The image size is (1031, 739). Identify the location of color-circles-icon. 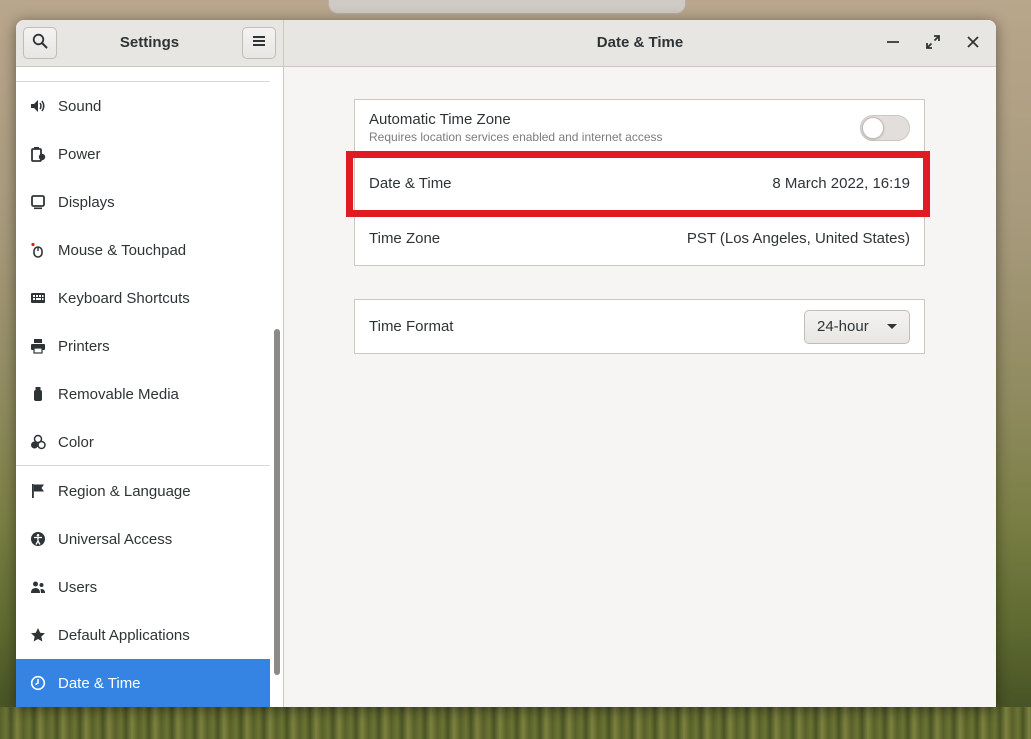
(38, 442).